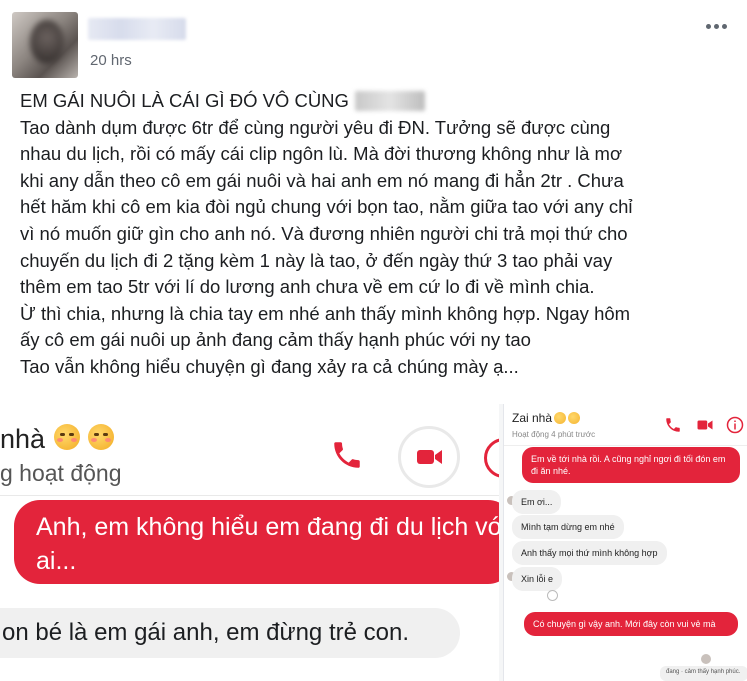 The height and width of the screenshot is (681, 747). What do you see at coordinates (137, 29) in the screenshot?
I see `author-name-redacted` at bounding box center [137, 29].